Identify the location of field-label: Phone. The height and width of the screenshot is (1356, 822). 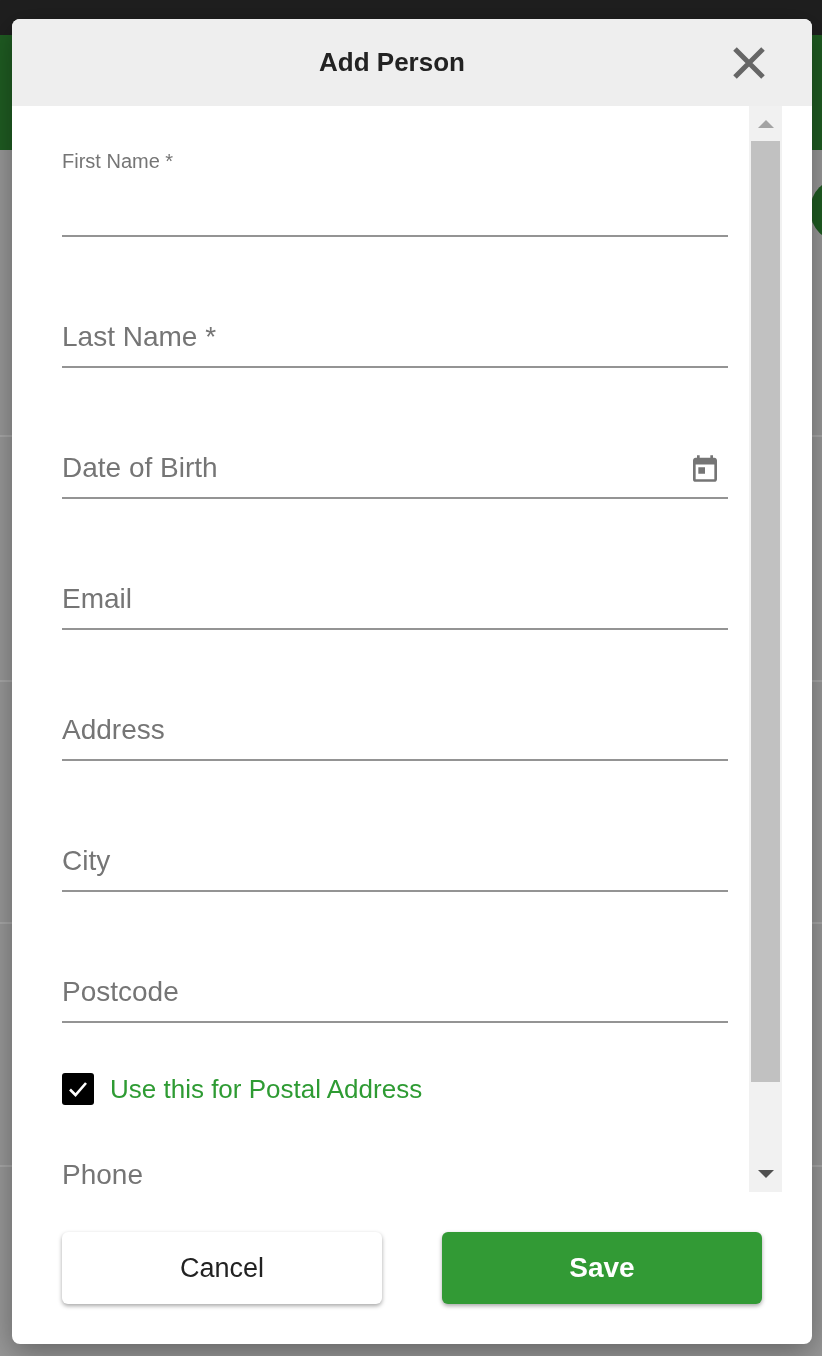
(102, 1175).